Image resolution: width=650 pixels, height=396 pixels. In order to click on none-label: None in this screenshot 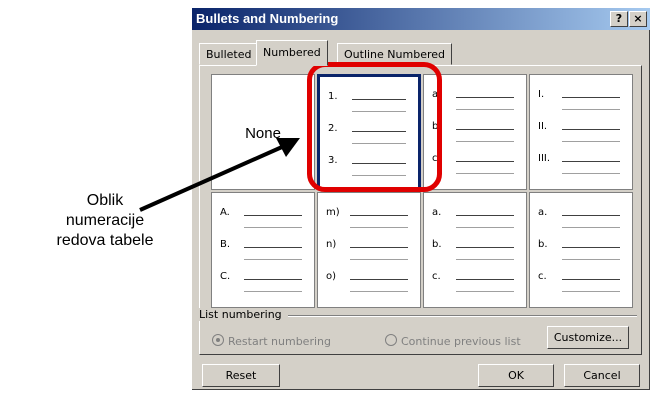, I will do `click(263, 133)`.